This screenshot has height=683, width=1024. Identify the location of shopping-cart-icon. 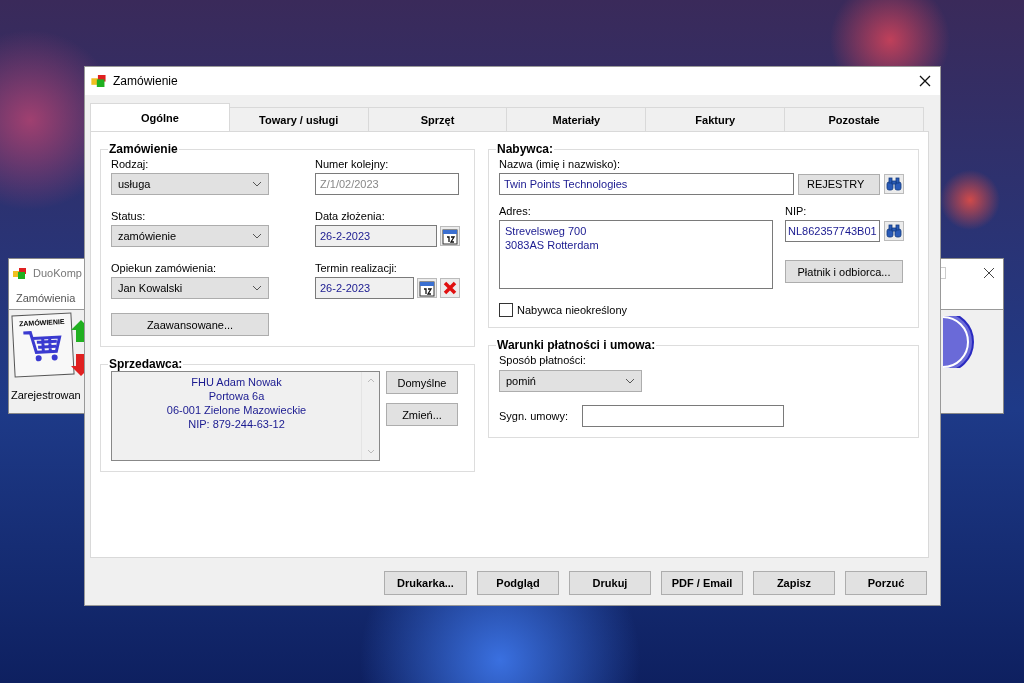
(43, 346).